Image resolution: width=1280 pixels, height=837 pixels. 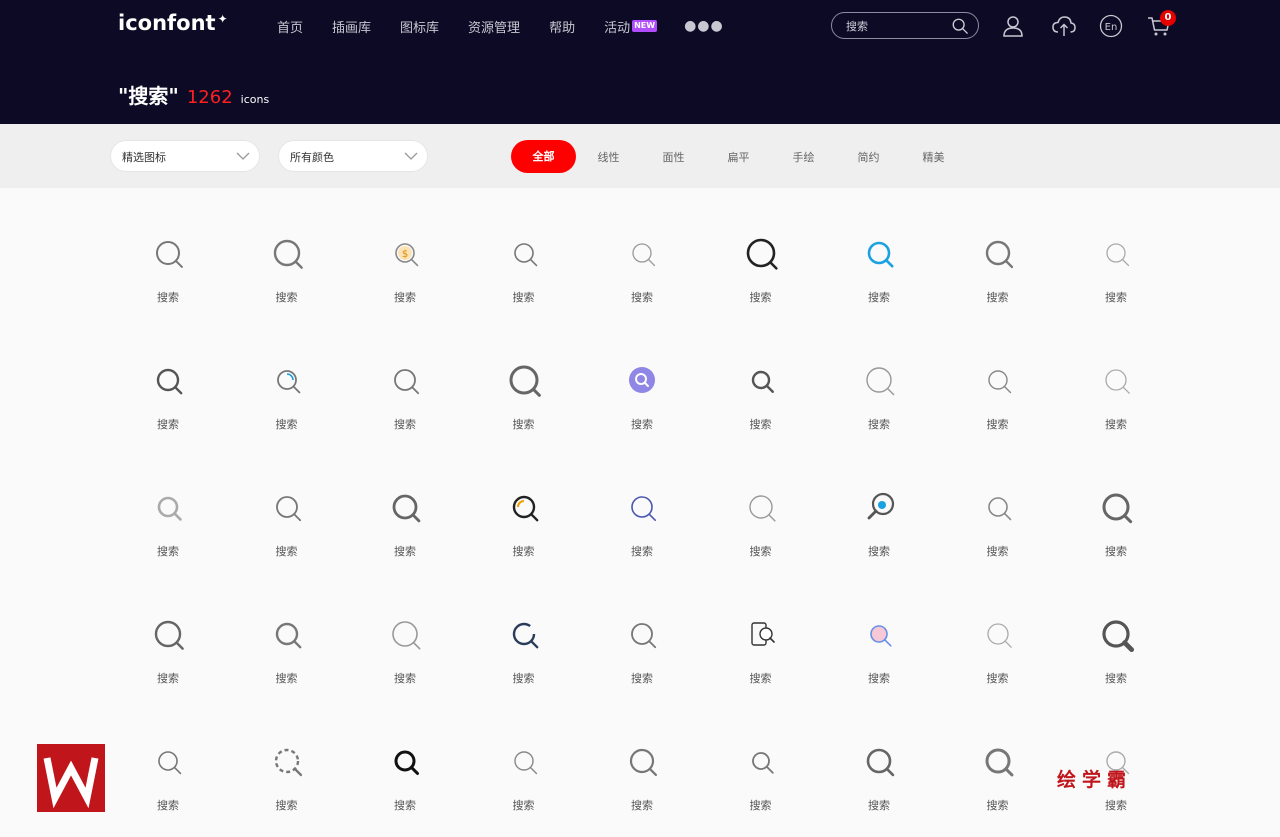 What do you see at coordinates (1013, 26) in the screenshot?
I see `user-icon` at bounding box center [1013, 26].